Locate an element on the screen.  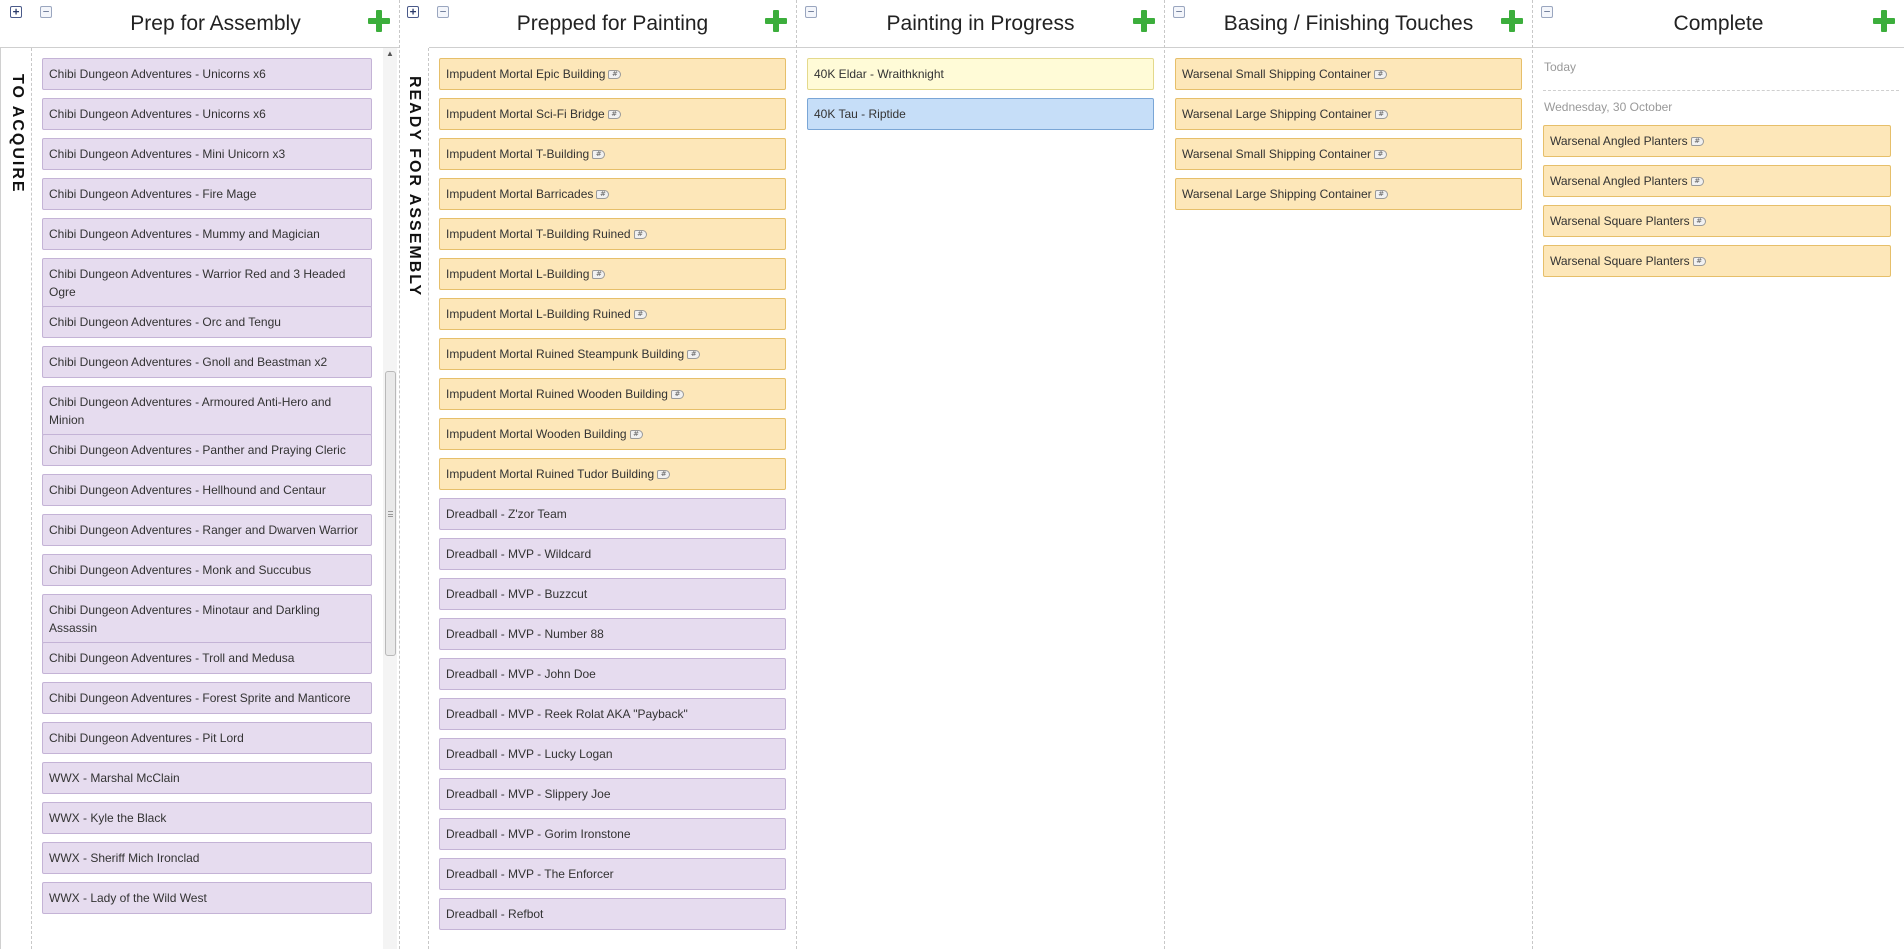
card-title: Impudent Mortal Barricades is located at coordinates (520, 194).